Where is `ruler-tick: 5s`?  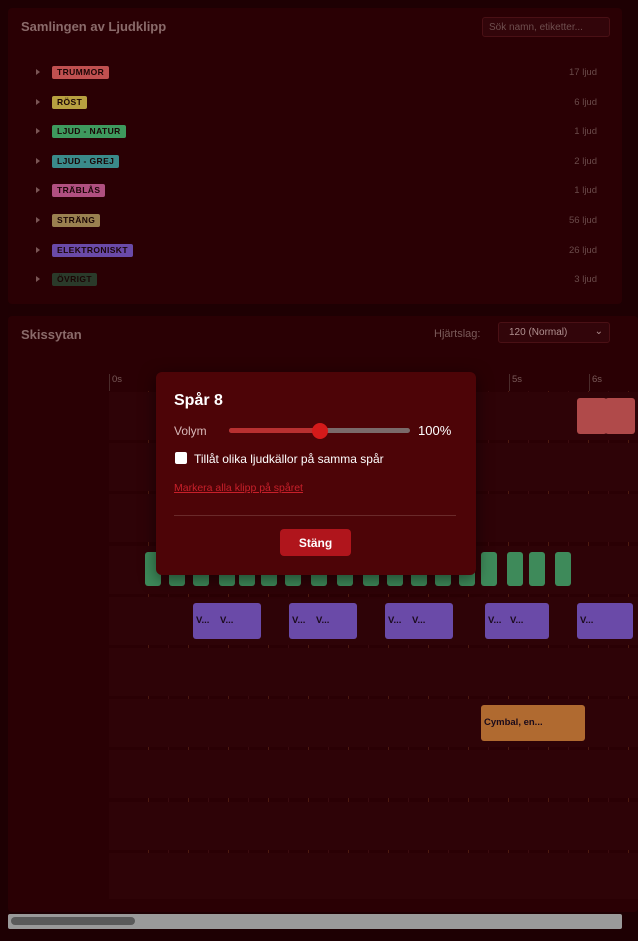 ruler-tick: 5s is located at coordinates (515, 382).